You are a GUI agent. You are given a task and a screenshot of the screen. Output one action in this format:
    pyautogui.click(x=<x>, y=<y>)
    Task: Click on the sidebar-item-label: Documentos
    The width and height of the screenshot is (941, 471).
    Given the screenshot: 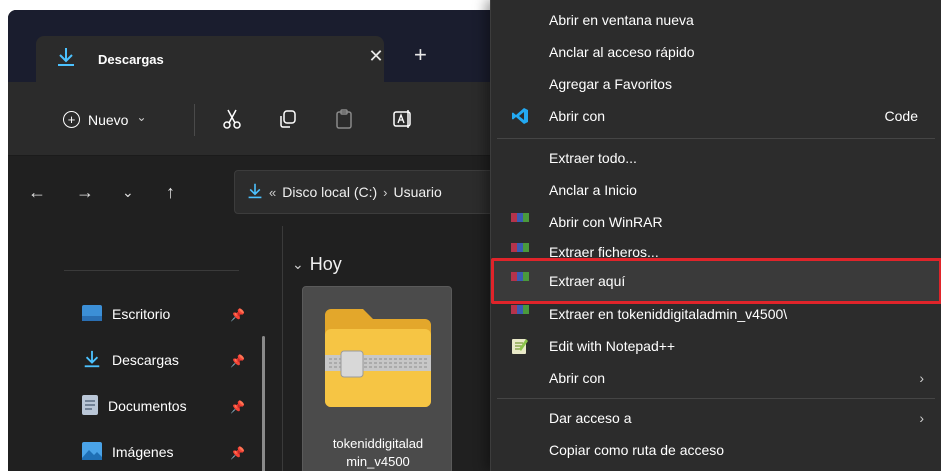 What is the action you would take?
    pyautogui.click(x=147, y=406)
    